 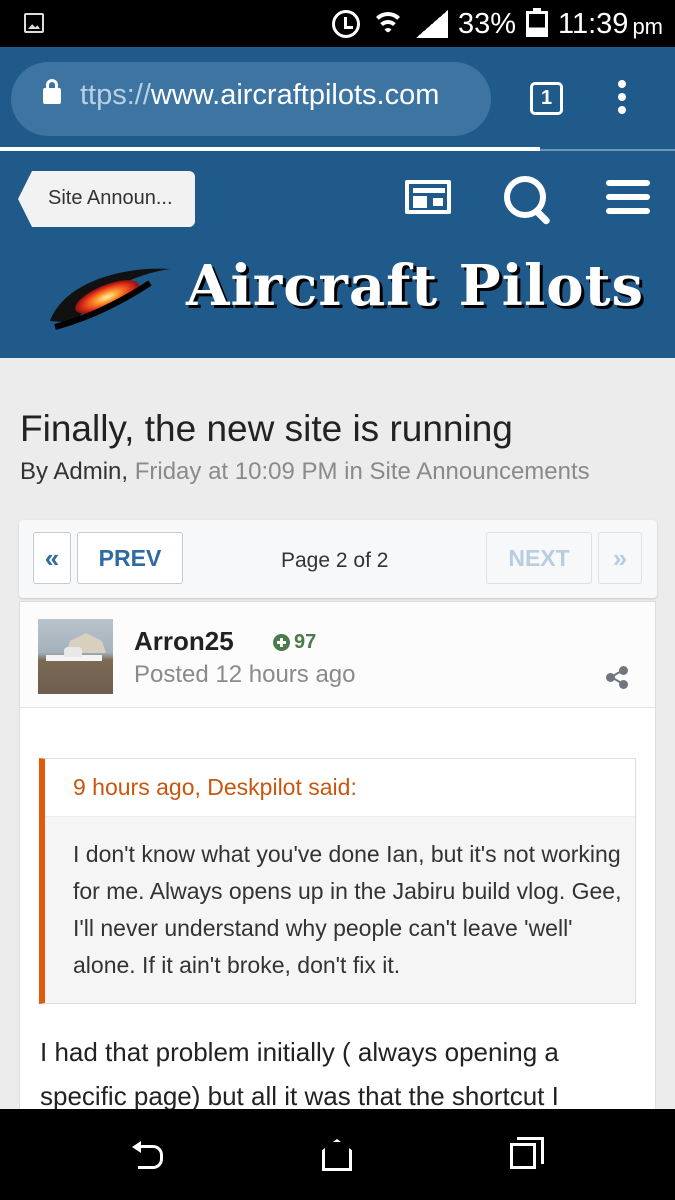 I want to click on wifi-icon, so click(x=388, y=24).